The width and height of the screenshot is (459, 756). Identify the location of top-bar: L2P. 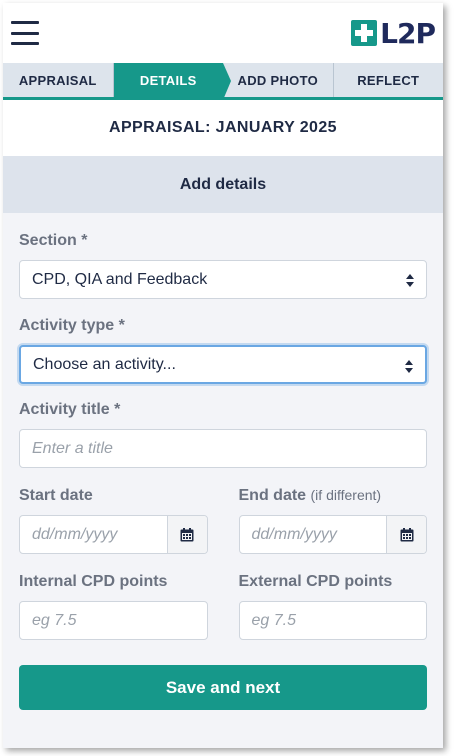
(223, 33).